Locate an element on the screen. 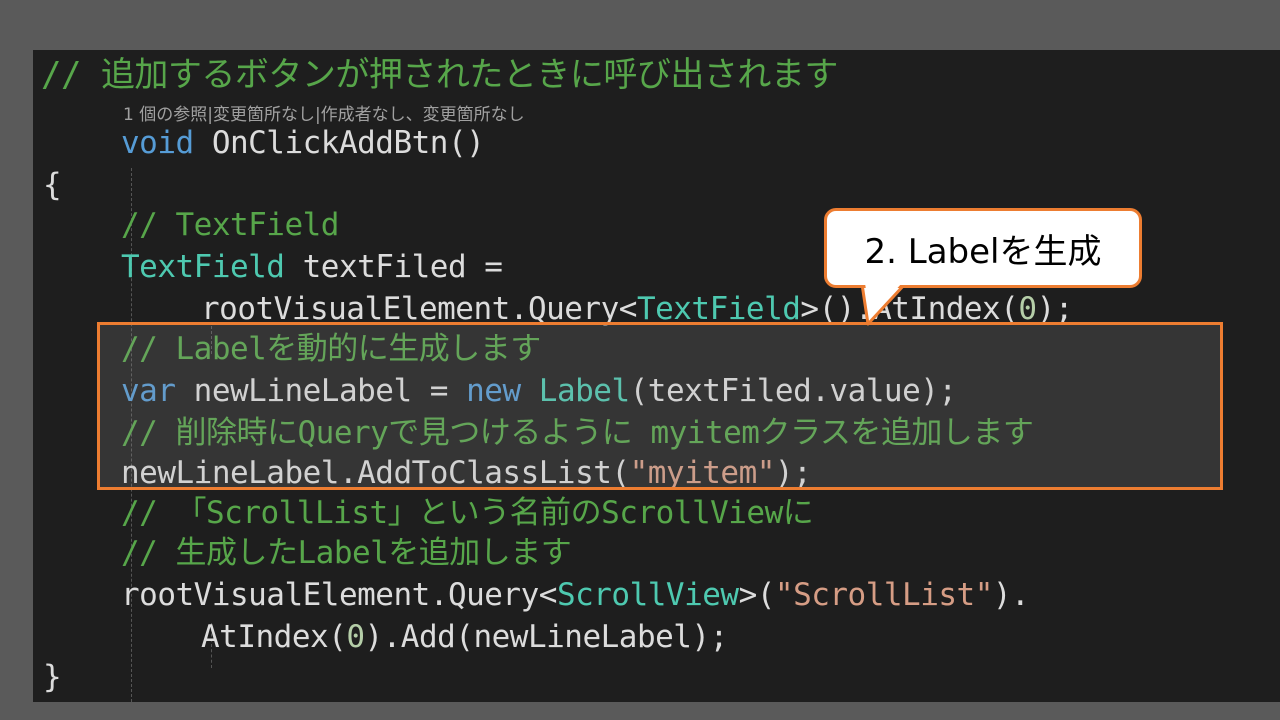 The image size is (1280, 720). string-literal: "ScrollList" is located at coordinates (883, 595).